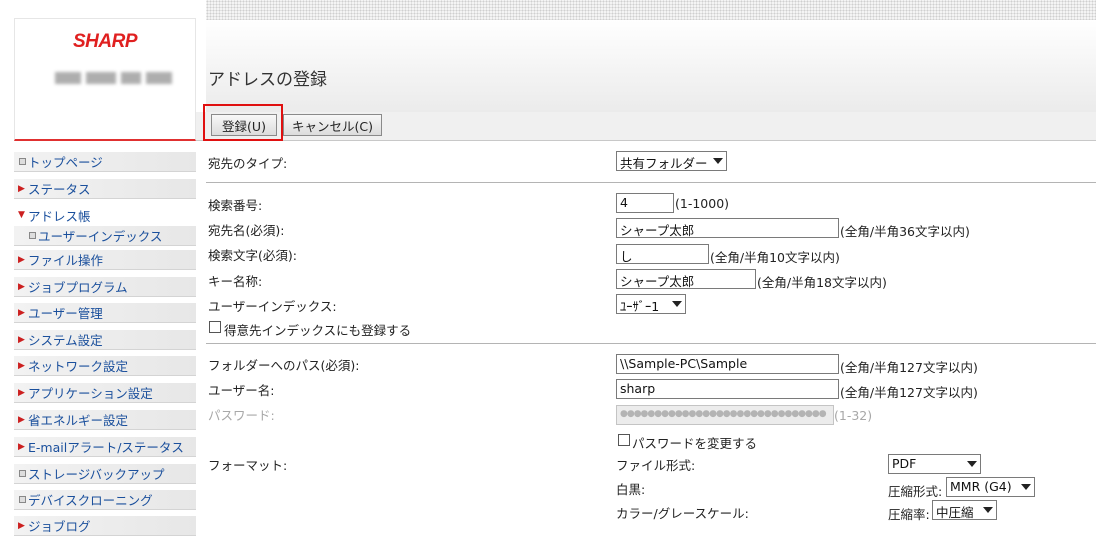 The width and height of the screenshot is (1096, 536). I want to click on logo-panel: SHARP, so click(105, 79).